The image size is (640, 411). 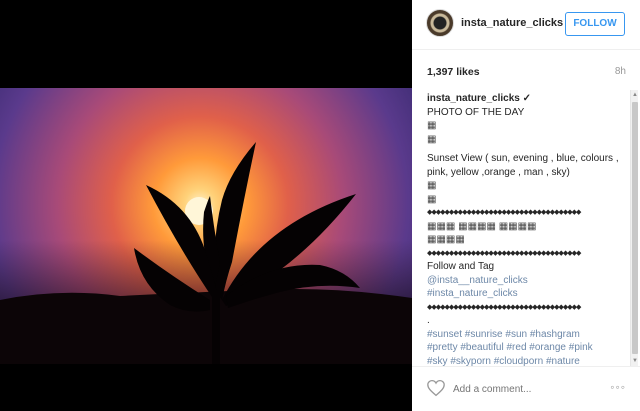 What do you see at coordinates (526, 335) in the screenshot?
I see `caption-hashtags: #sunset #sunrise #sun #hashgram` at bounding box center [526, 335].